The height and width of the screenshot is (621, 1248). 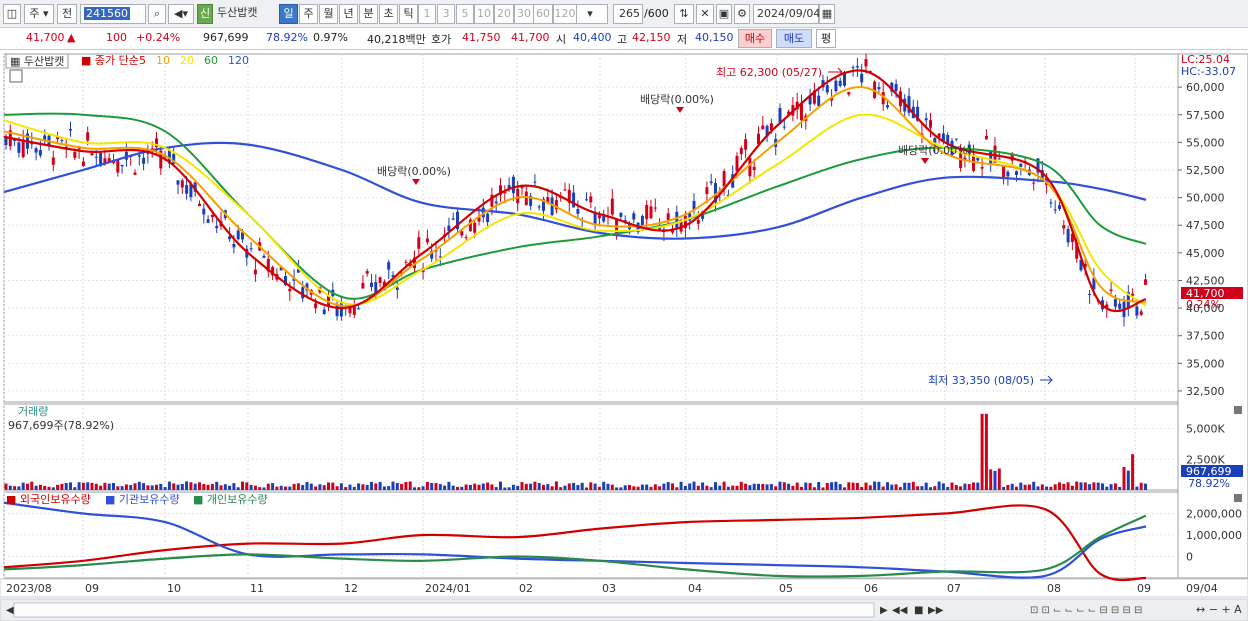 I want to click on price-tick-label: 32,500, so click(x=1205, y=391).